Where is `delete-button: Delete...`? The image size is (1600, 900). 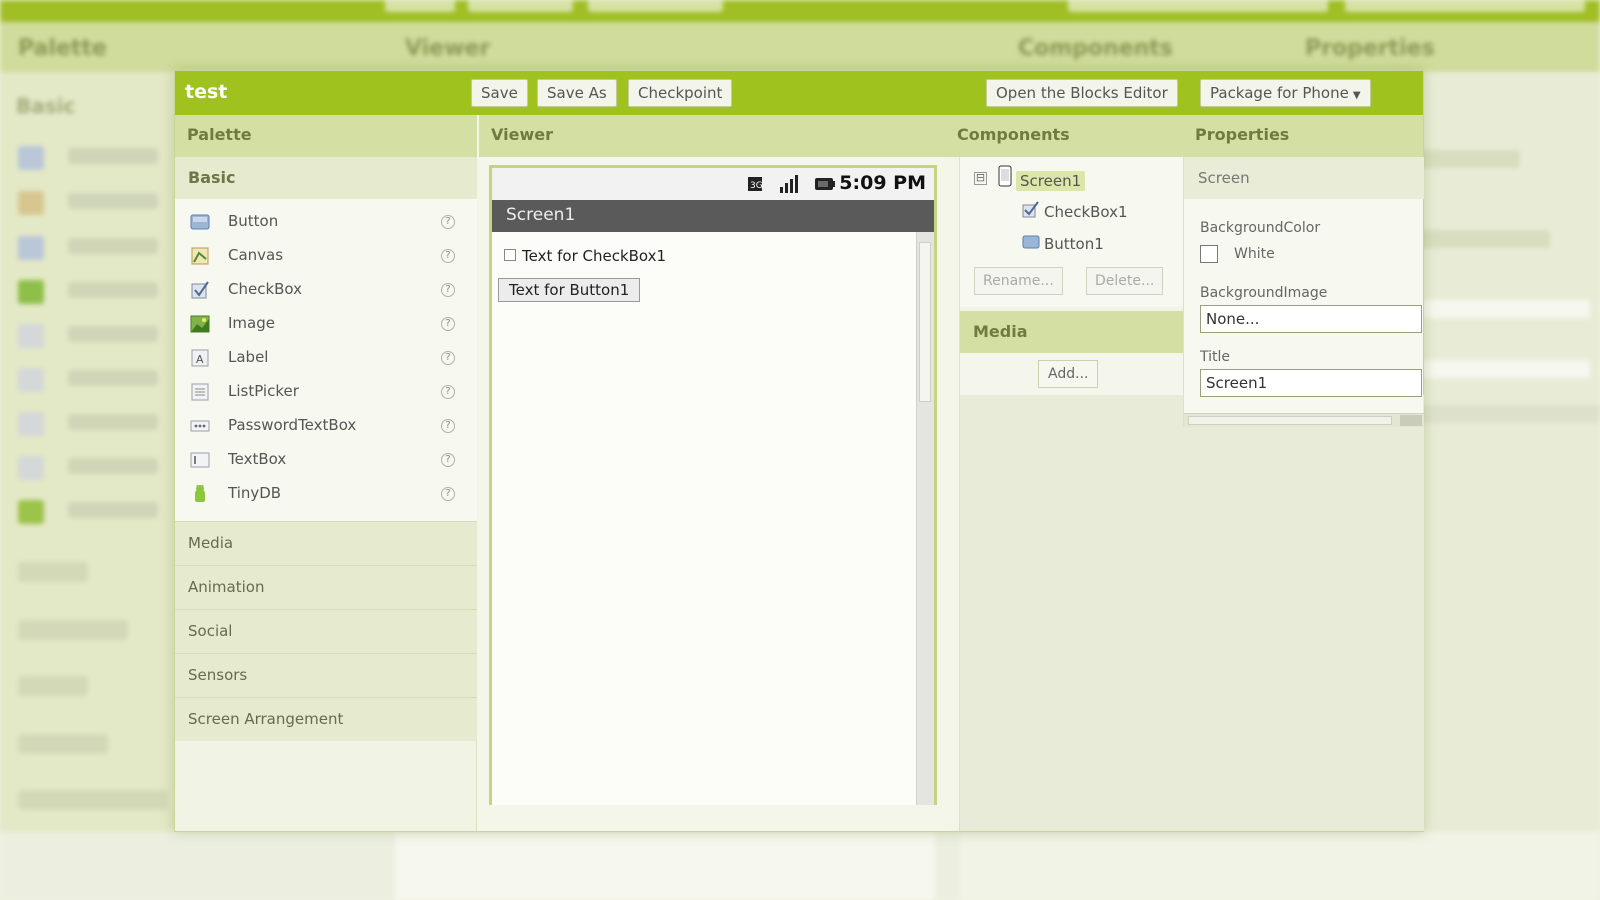
delete-button: Delete... is located at coordinates (1125, 281).